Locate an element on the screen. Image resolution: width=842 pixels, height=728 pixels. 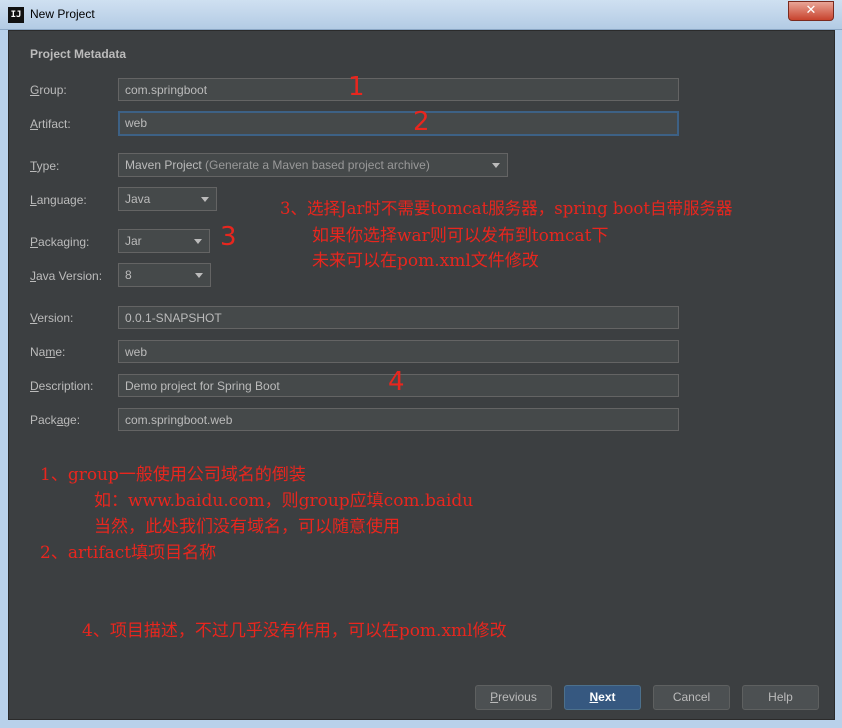
help-button: Help is located at coordinates (780, 697).